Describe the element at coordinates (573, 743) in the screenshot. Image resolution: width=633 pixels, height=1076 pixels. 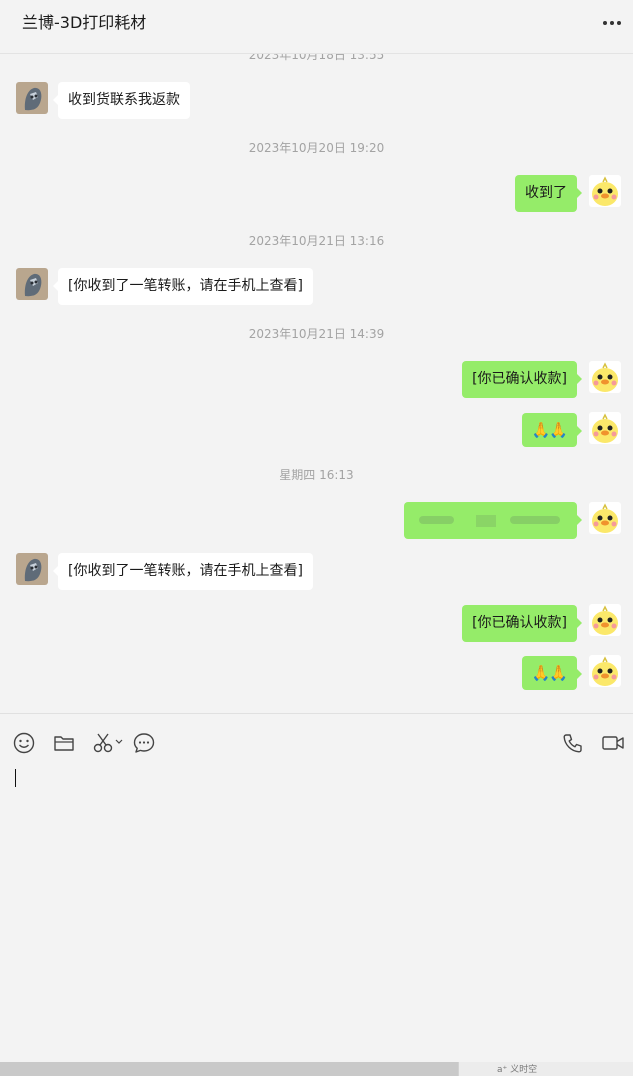
I see `phone-icon` at that location.